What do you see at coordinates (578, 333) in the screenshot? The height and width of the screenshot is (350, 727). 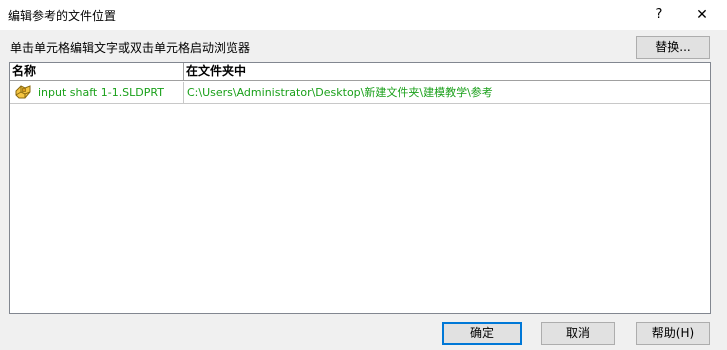 I see `cancel-button: 取消` at bounding box center [578, 333].